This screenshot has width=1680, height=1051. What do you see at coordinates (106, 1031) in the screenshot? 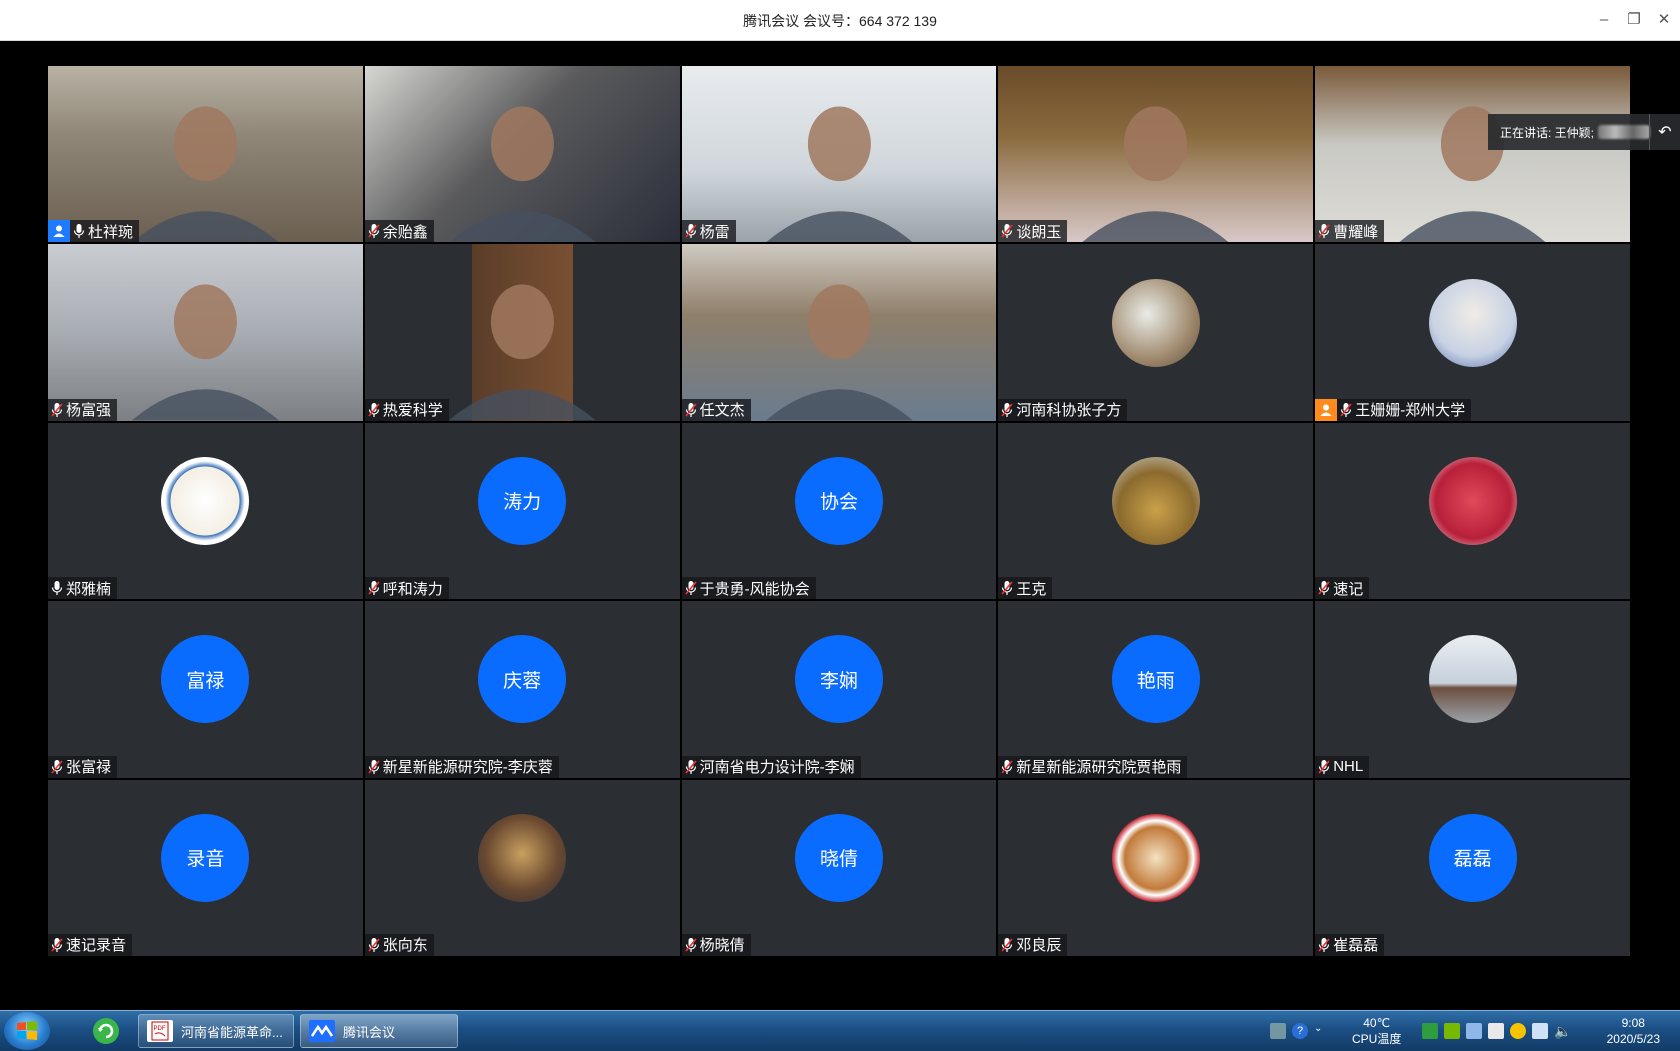
I see `quick-launch-app-icon` at bounding box center [106, 1031].